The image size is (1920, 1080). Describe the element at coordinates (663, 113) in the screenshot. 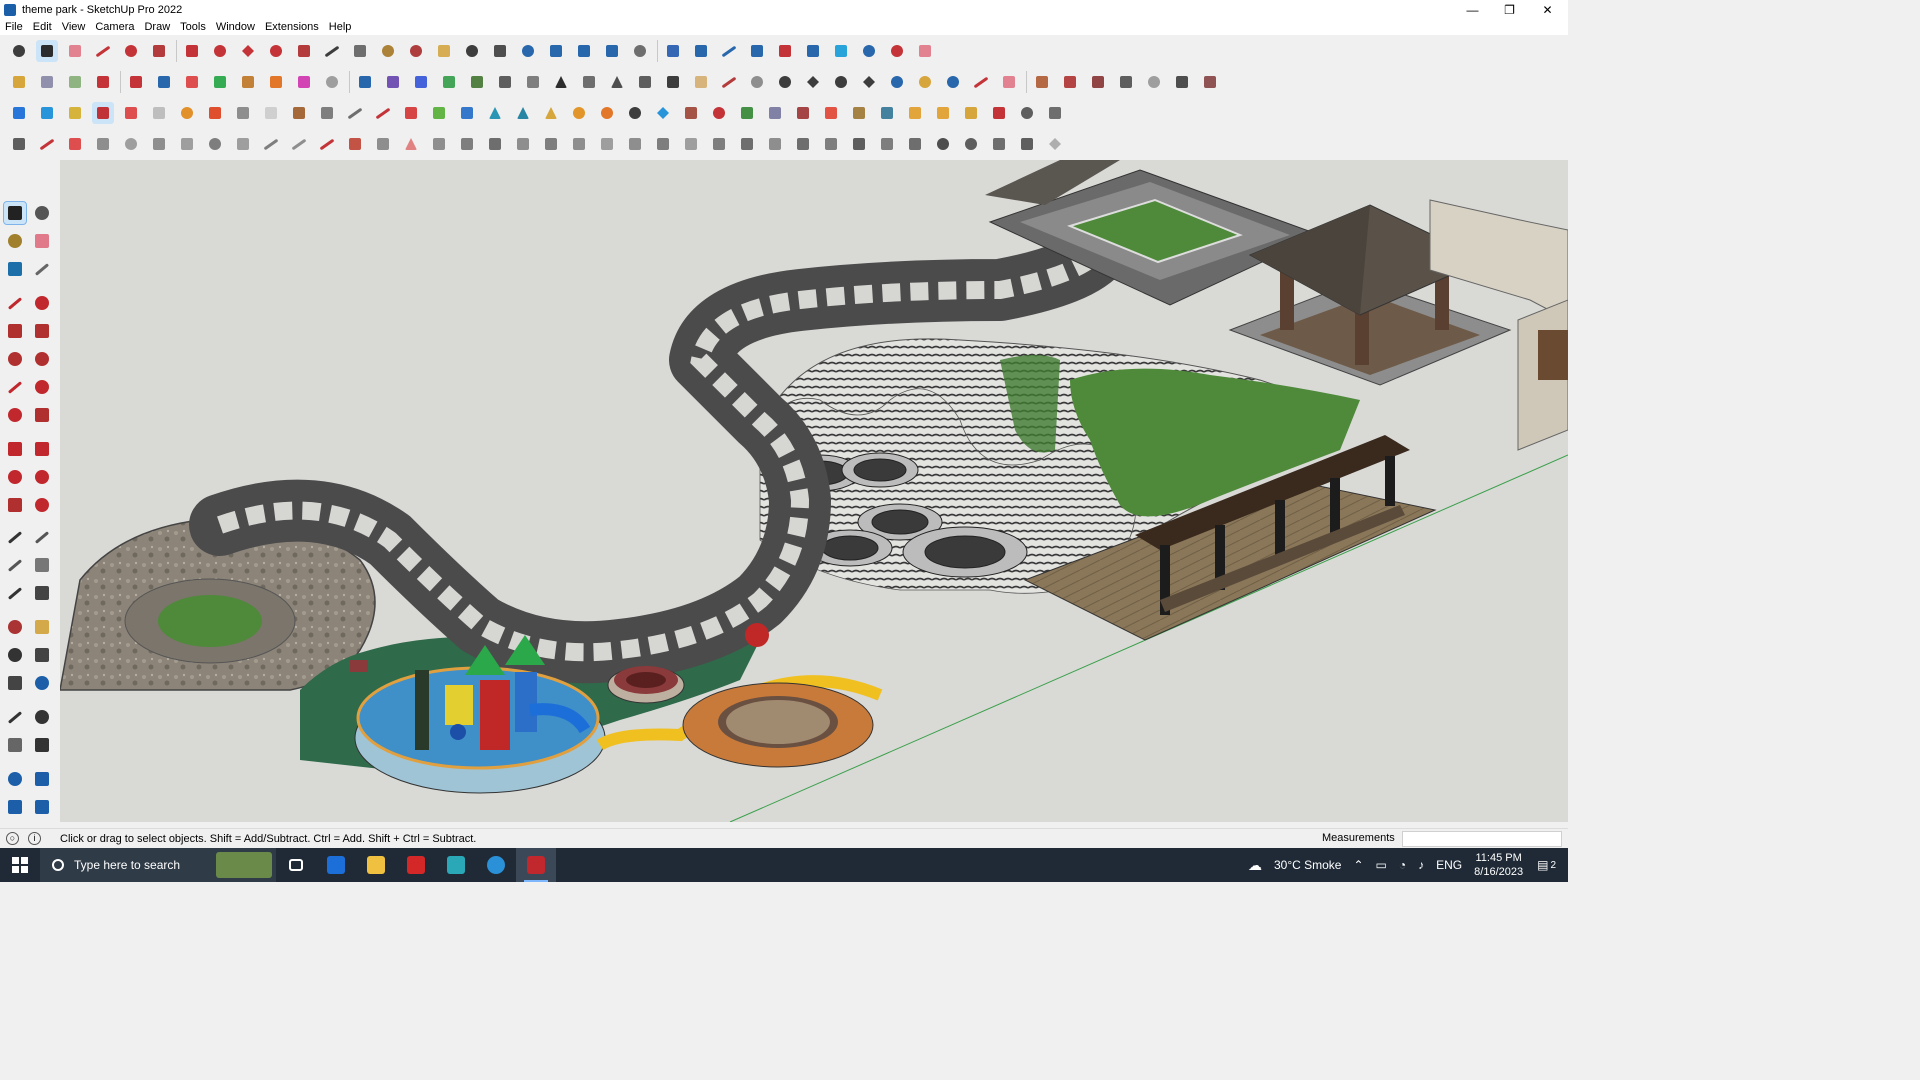

I see `star-icon` at that location.